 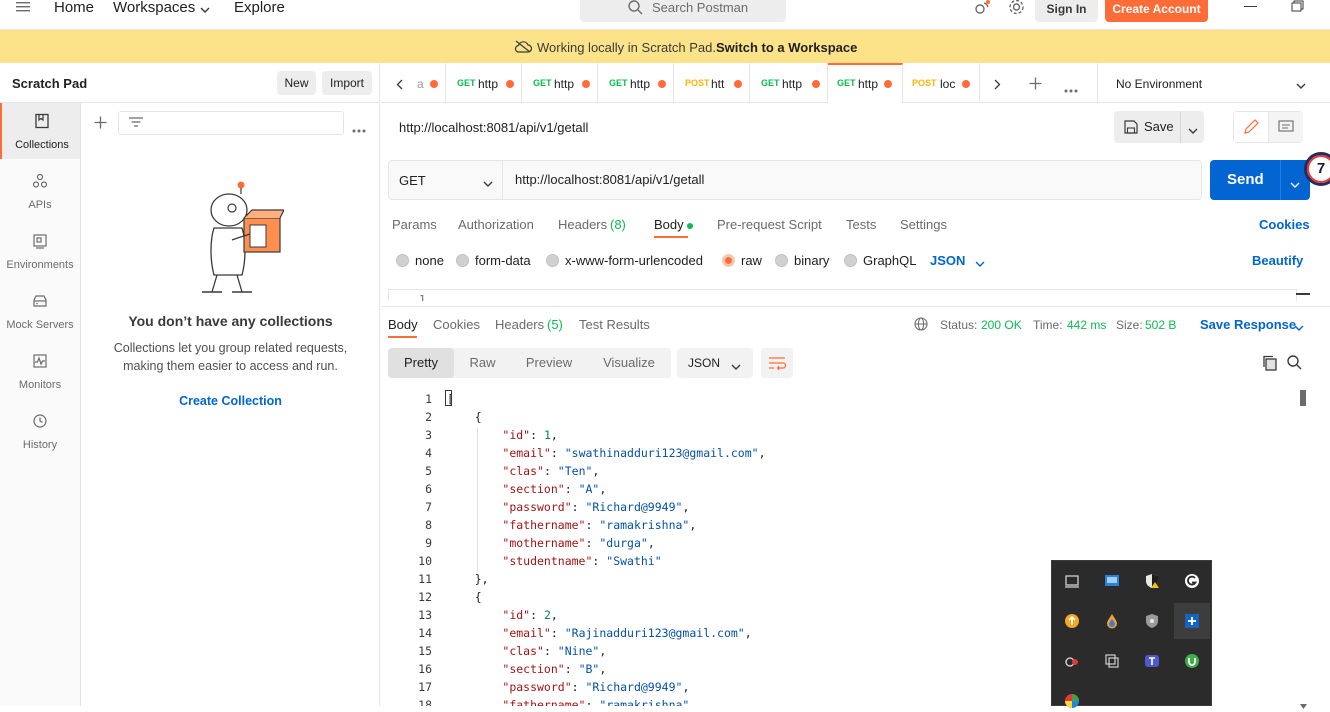 I want to click on grammarly-icon, so click(x=1192, y=581).